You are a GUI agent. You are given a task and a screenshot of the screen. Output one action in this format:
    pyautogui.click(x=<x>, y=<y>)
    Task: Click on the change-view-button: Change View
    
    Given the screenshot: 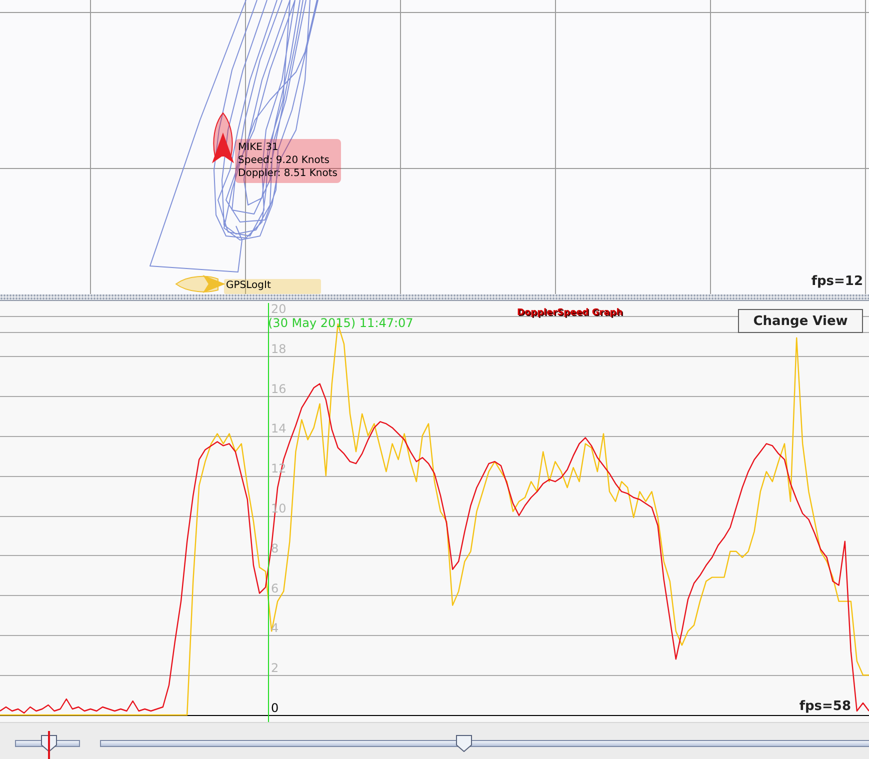 What is the action you would take?
    pyautogui.click(x=800, y=321)
    